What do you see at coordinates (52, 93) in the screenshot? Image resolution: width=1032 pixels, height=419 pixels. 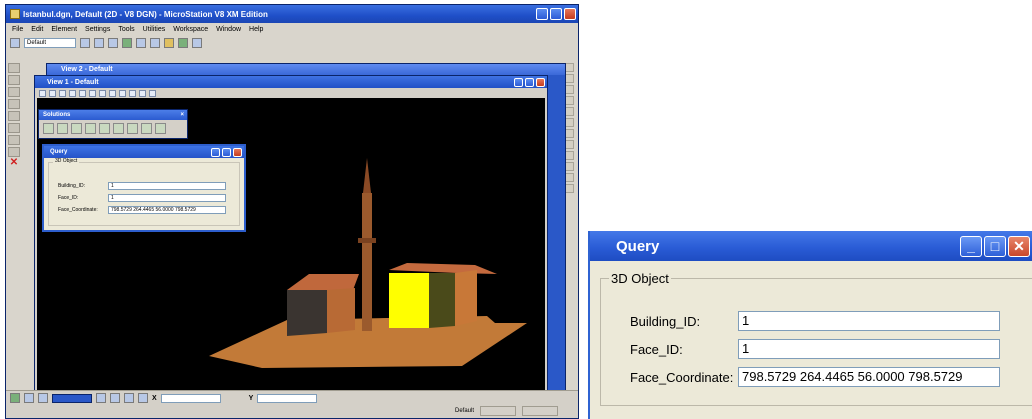 I see `zoom-in-icon` at bounding box center [52, 93].